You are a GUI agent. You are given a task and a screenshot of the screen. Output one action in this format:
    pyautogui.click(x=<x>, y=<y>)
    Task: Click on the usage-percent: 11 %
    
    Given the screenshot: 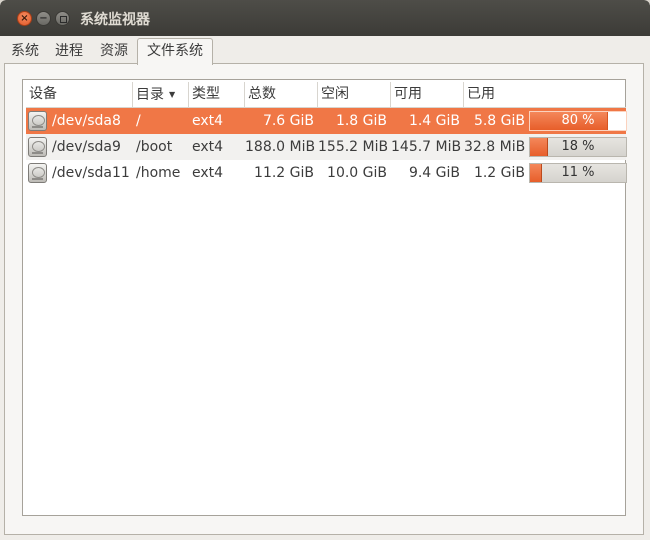 What is the action you would take?
    pyautogui.click(x=578, y=172)
    